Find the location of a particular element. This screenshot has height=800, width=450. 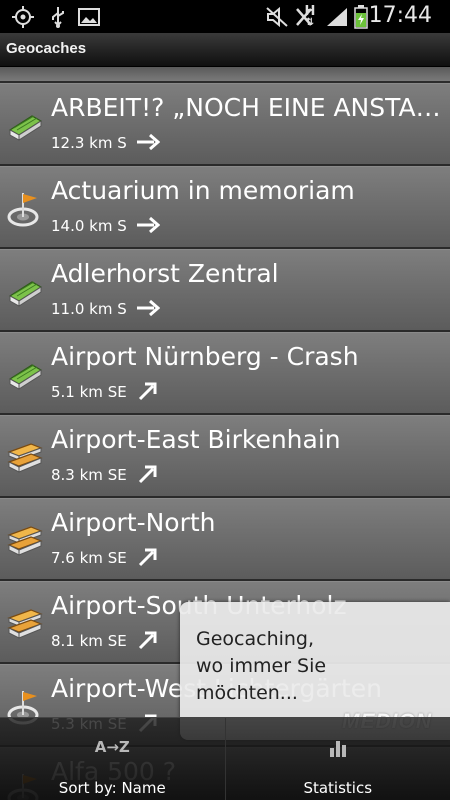

cache-list-item: Adlerhorst Zentral 11.0 km S is located at coordinates (225, 290).